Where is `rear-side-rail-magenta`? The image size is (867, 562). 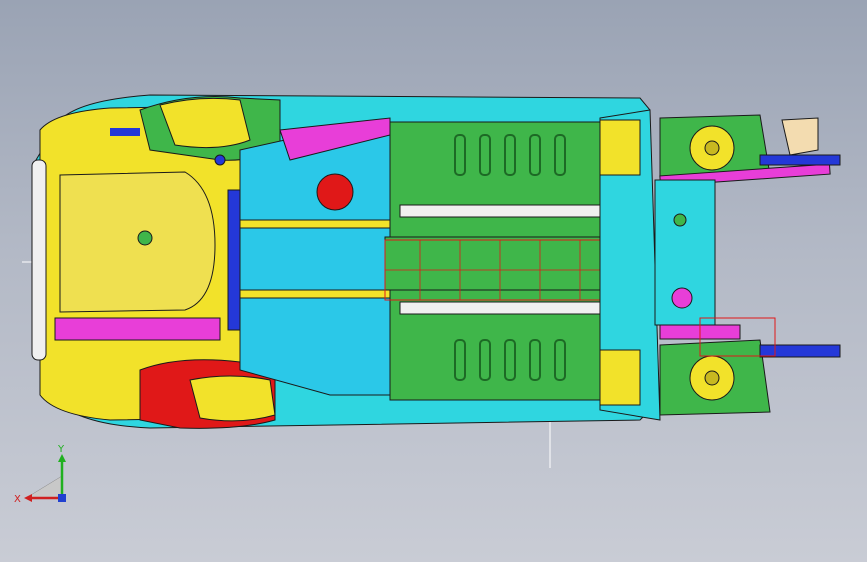
rear-side-rail-magenta is located at coordinates (137, 329).